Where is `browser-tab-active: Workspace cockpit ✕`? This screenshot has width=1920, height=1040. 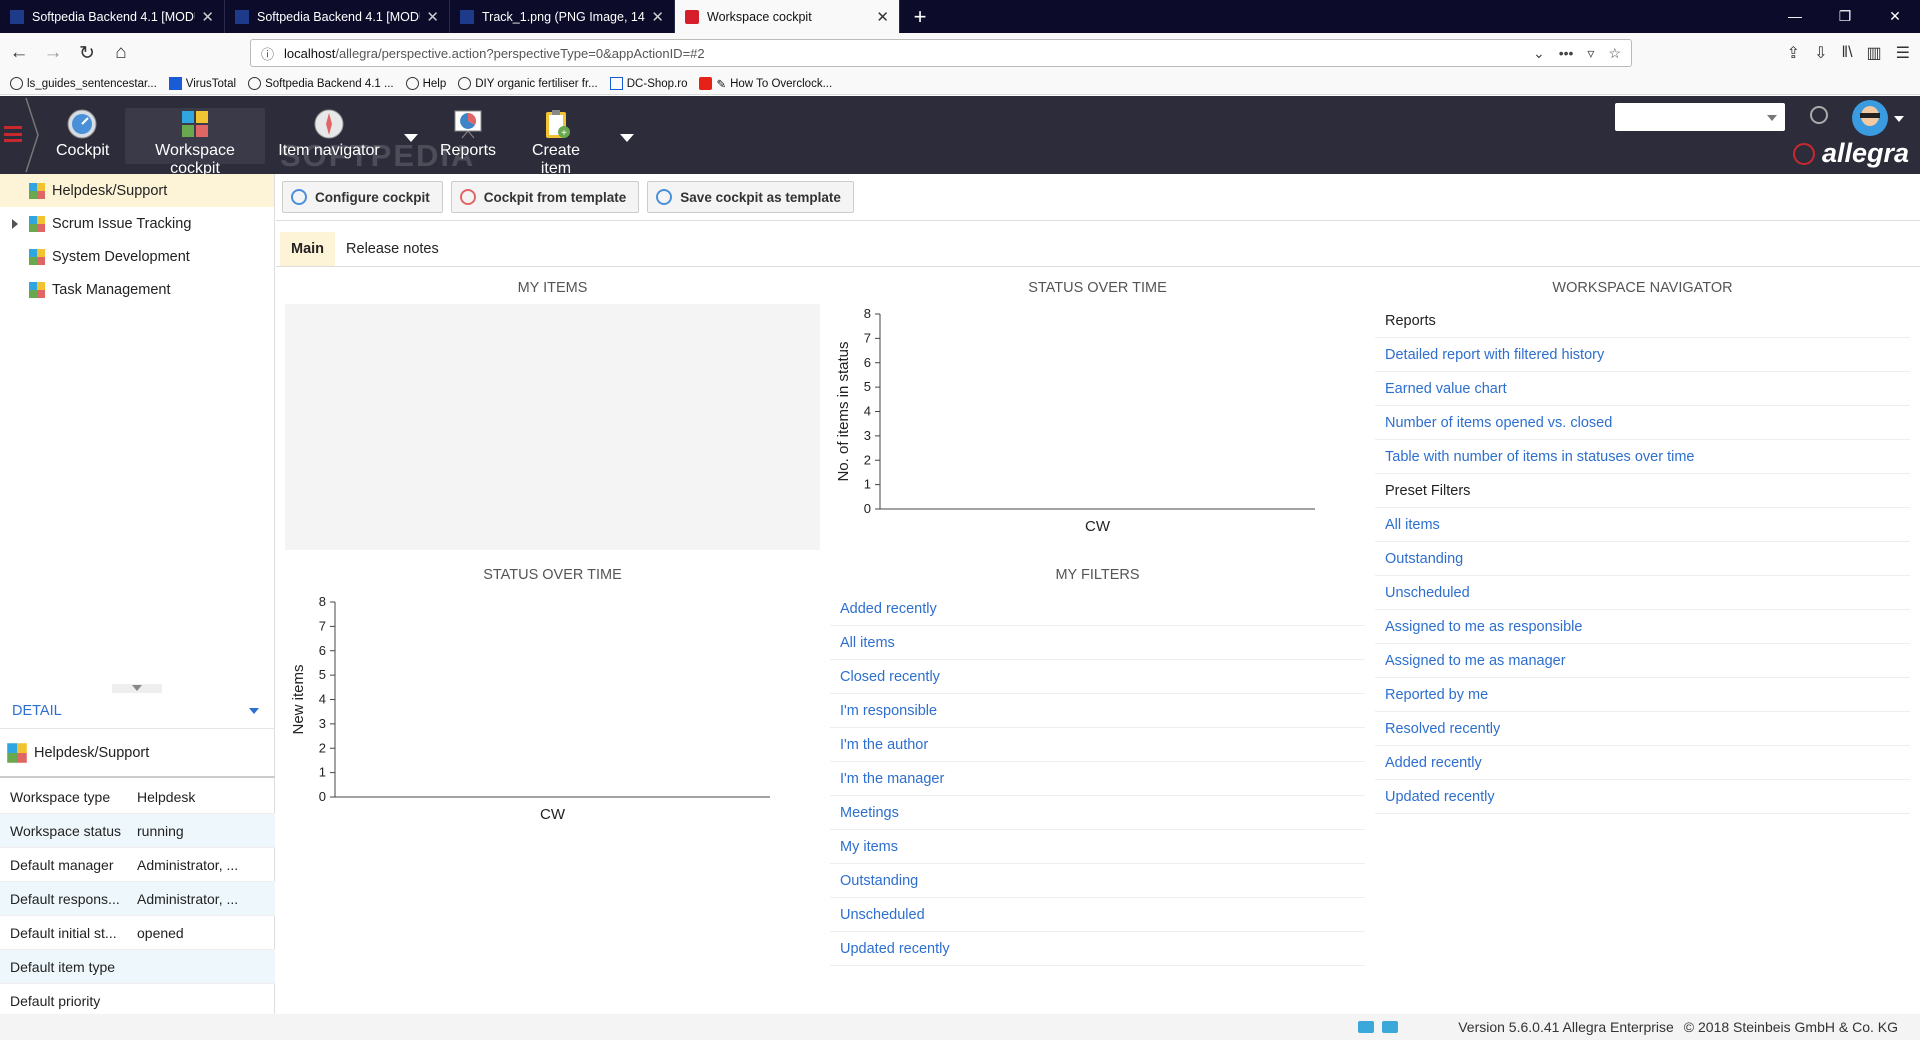
browser-tab-active: Workspace cockpit ✕ is located at coordinates (787, 16).